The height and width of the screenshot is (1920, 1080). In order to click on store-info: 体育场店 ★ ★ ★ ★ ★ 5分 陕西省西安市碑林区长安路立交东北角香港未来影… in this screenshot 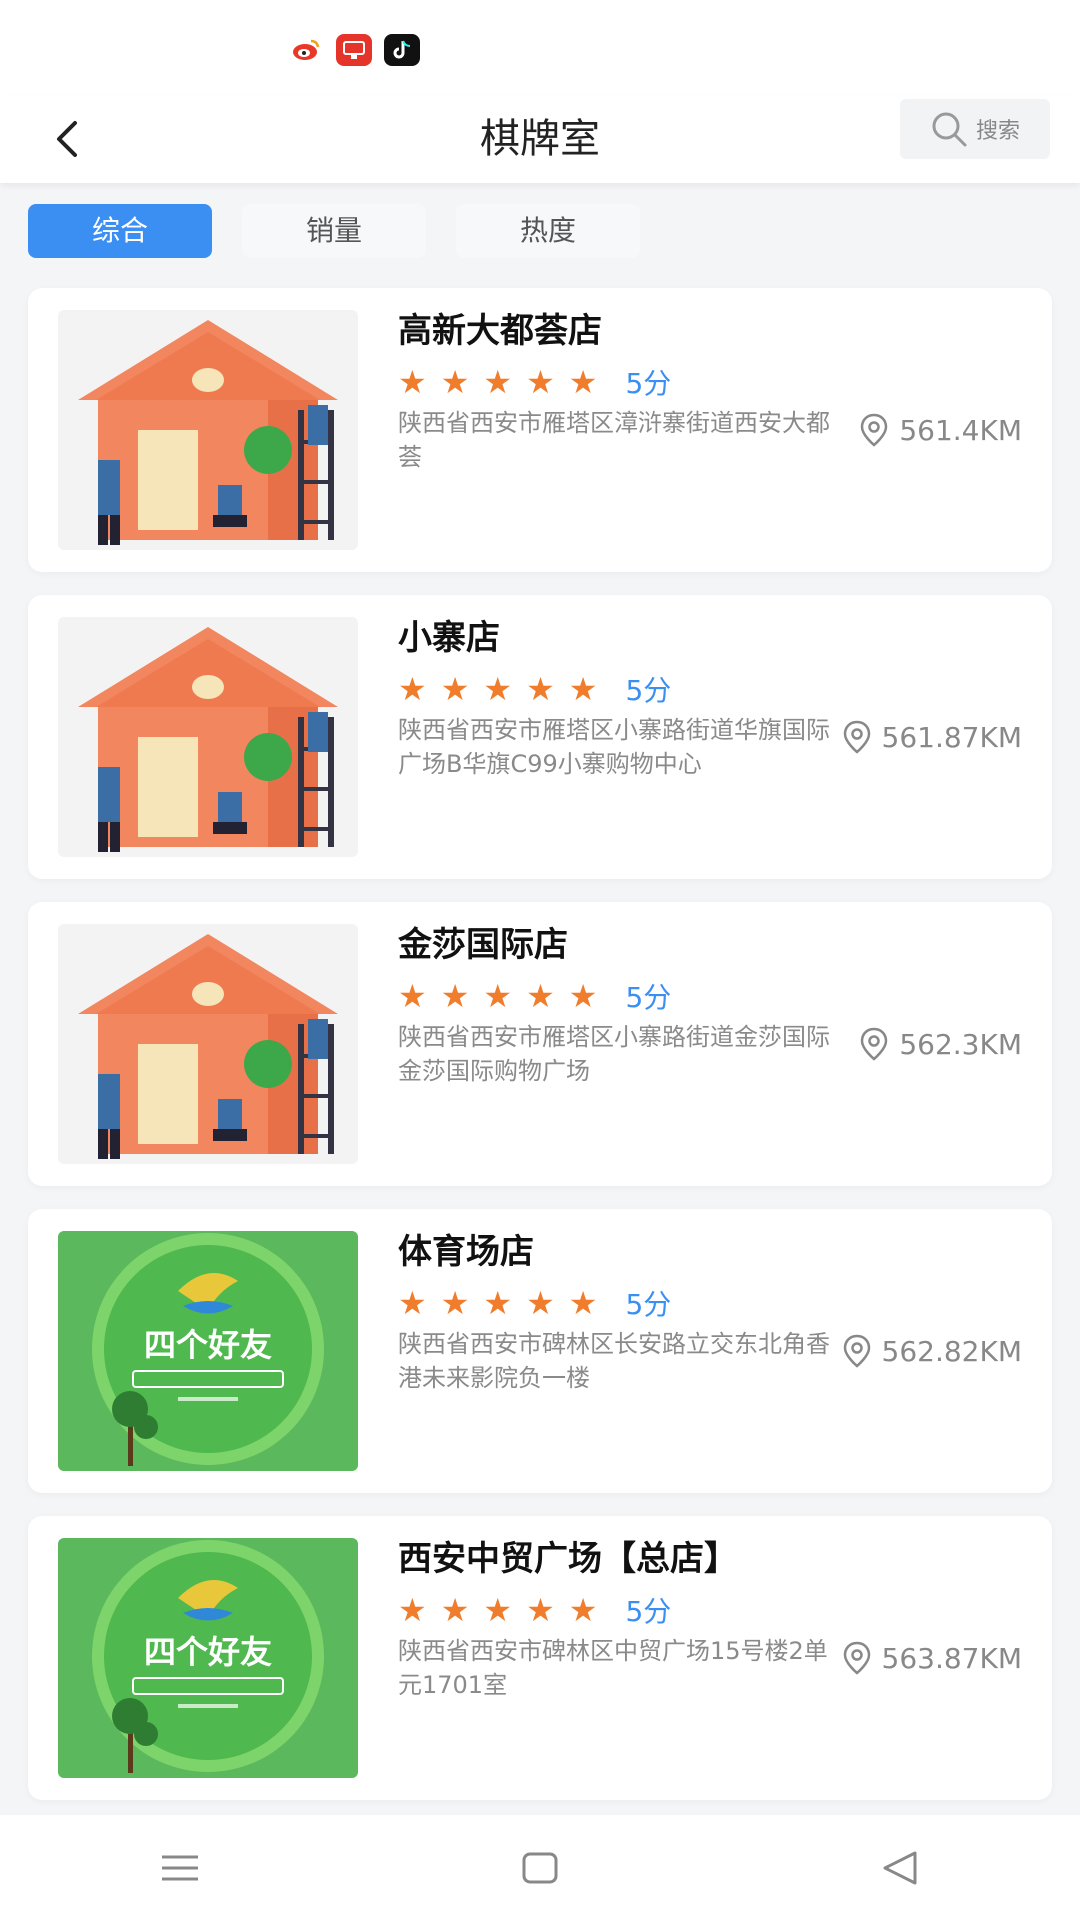, I will do `click(618, 1312)`.